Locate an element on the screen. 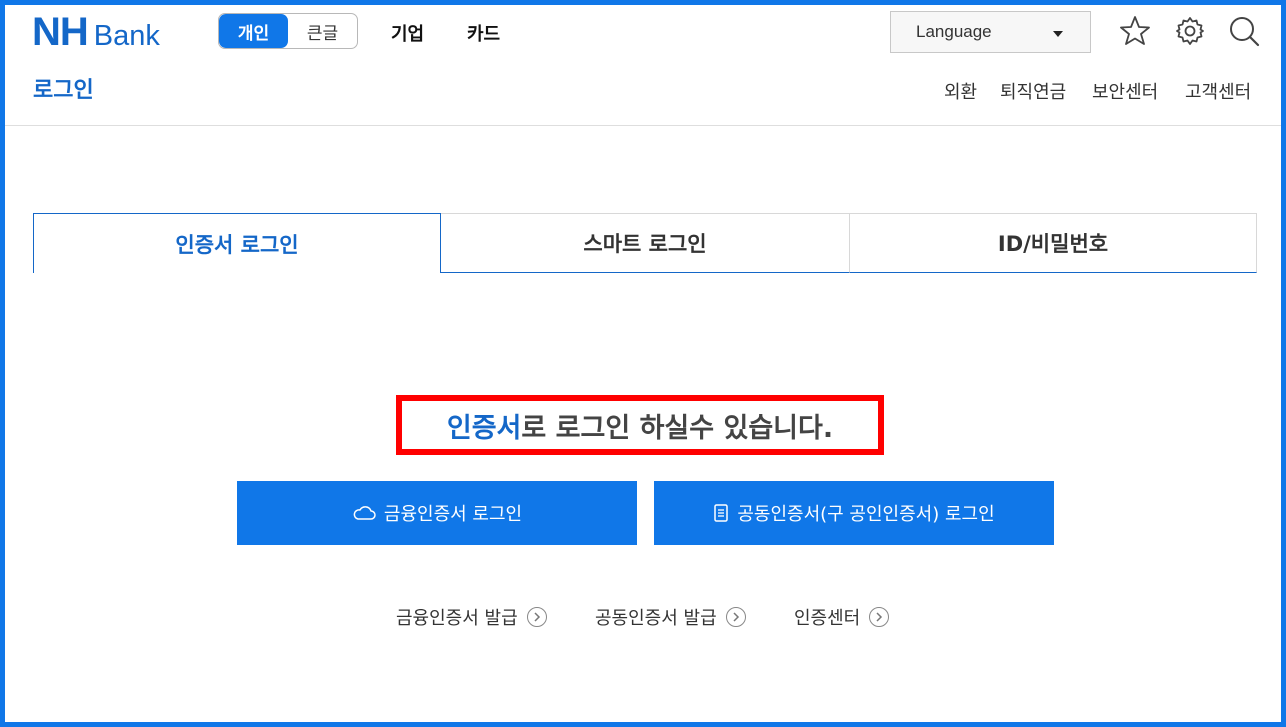 This screenshot has width=1286, height=727. sub-menu-customer-center: 고객센터 is located at coordinates (1218, 91).